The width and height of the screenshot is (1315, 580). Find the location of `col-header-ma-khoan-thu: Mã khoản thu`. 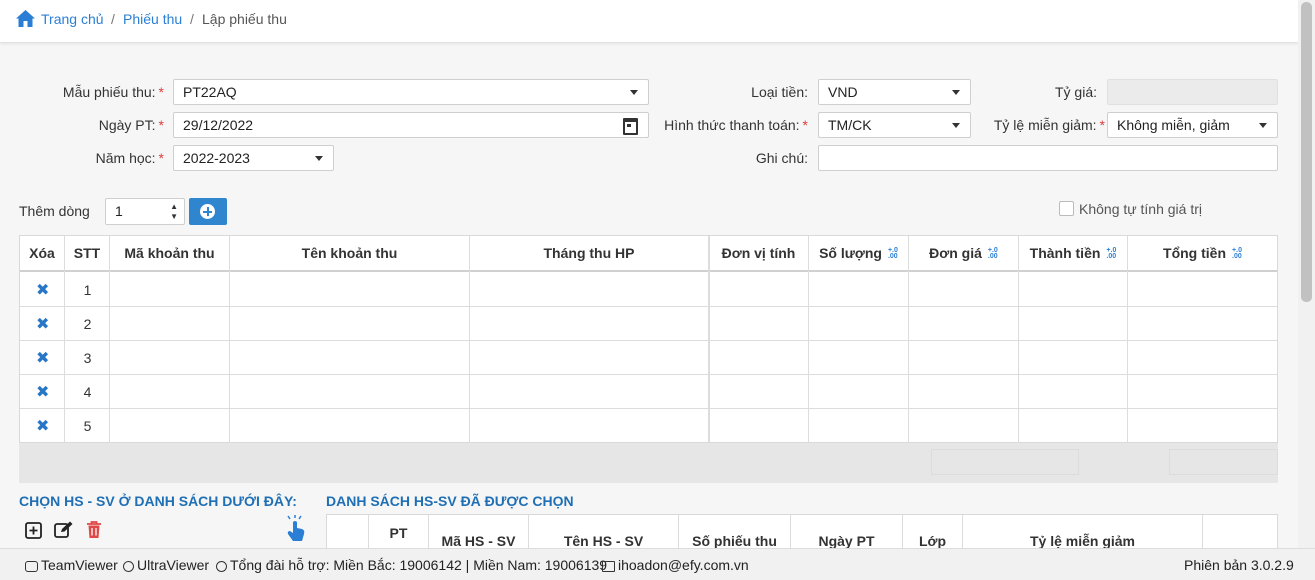

col-header-ma-khoan-thu: Mã khoản thu is located at coordinates (170, 253).